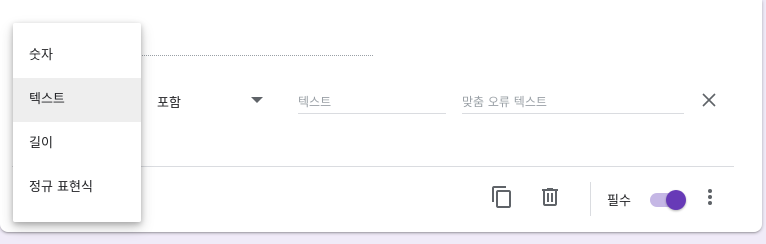 Image resolution: width=766 pixels, height=244 pixels. What do you see at coordinates (77, 188) in the screenshot?
I see `menu-item-regex: 정규 표현식` at bounding box center [77, 188].